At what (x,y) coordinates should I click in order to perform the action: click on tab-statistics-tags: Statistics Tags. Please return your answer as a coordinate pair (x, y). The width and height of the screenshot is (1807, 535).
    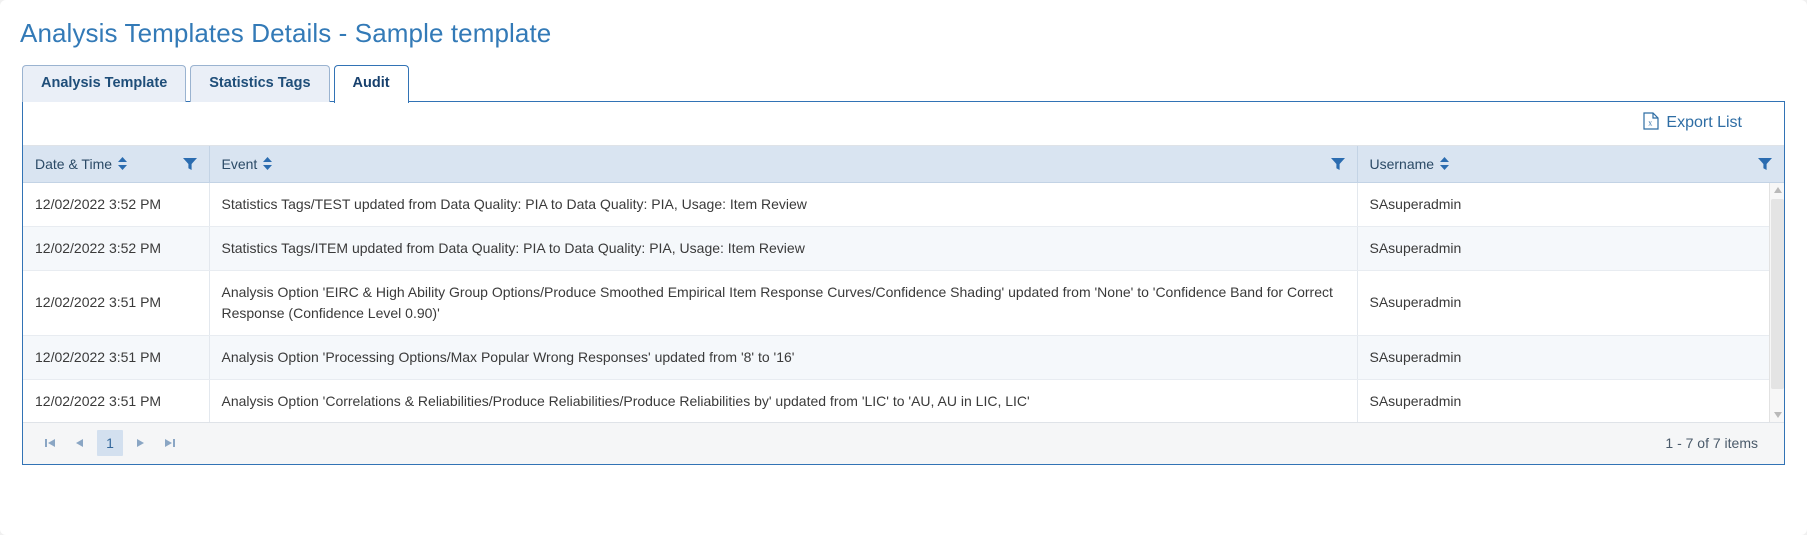
    Looking at the image, I should click on (260, 83).